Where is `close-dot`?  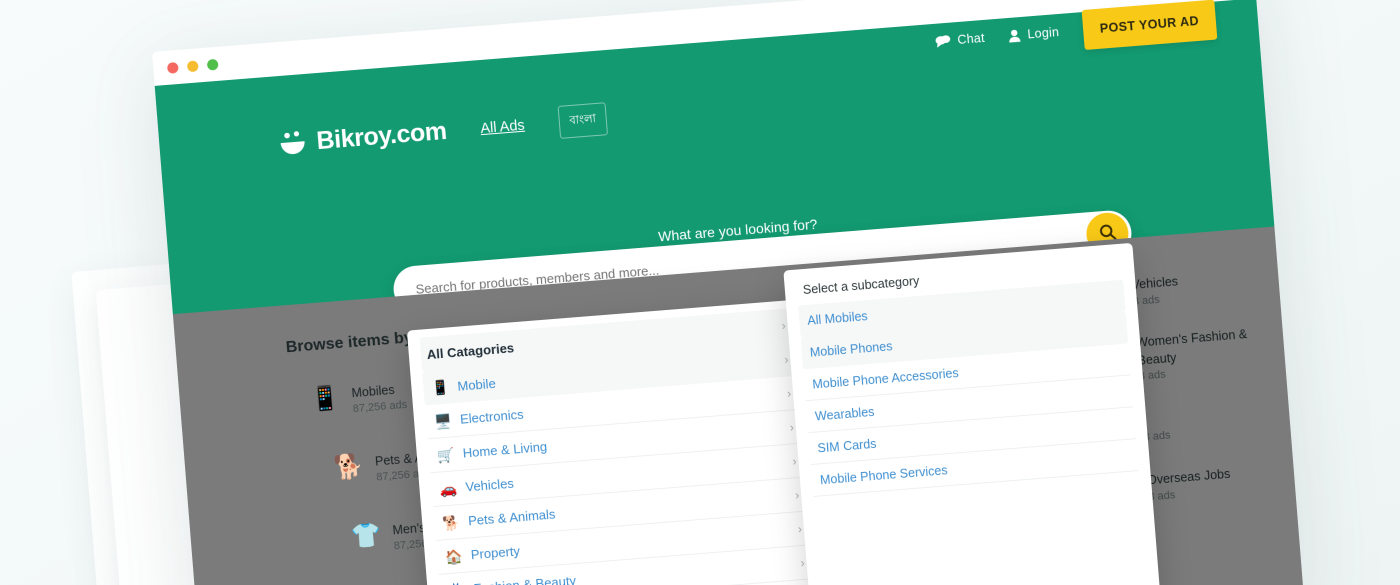 close-dot is located at coordinates (172, 67).